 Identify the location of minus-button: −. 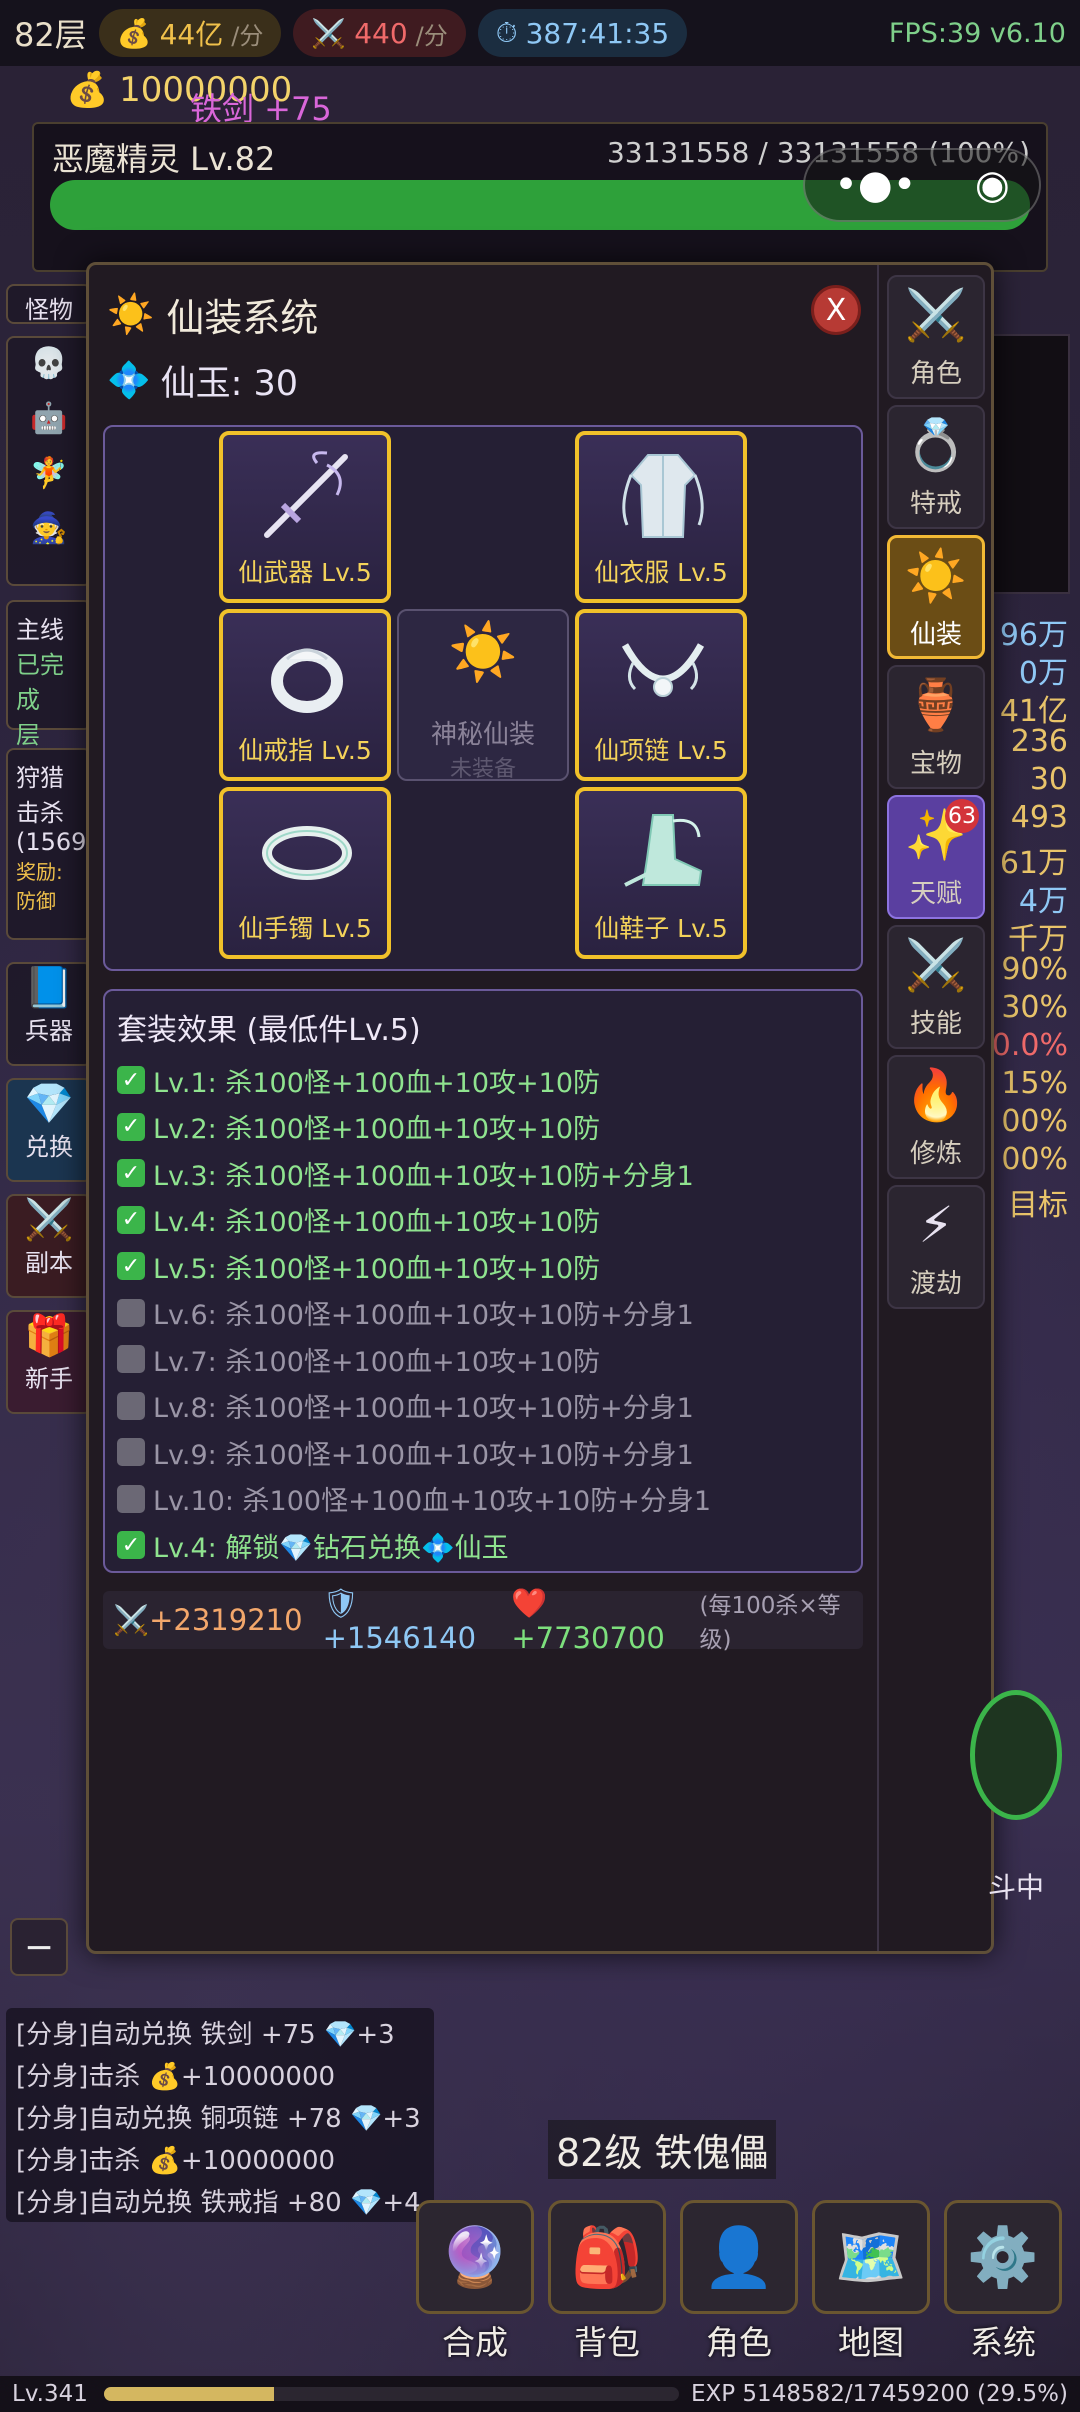
(39, 1947).